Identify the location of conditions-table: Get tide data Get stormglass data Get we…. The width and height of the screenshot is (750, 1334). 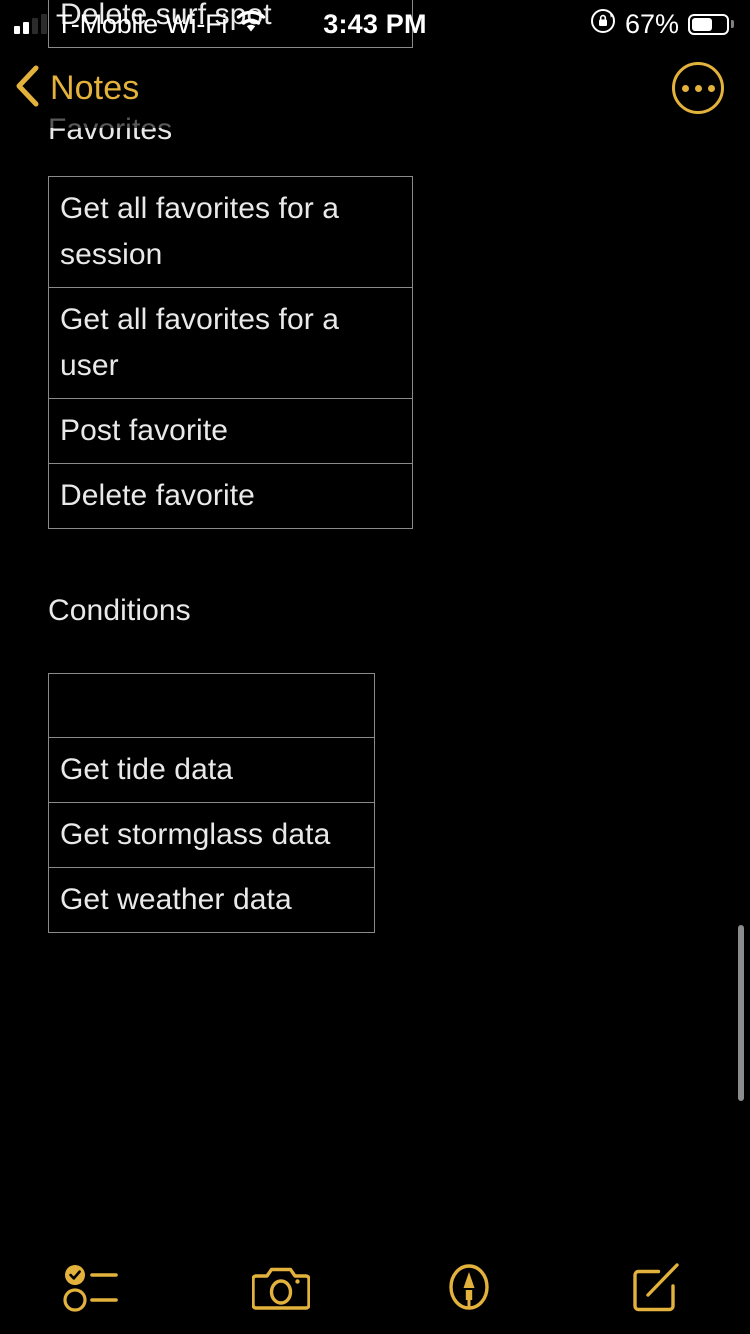
(211, 803).